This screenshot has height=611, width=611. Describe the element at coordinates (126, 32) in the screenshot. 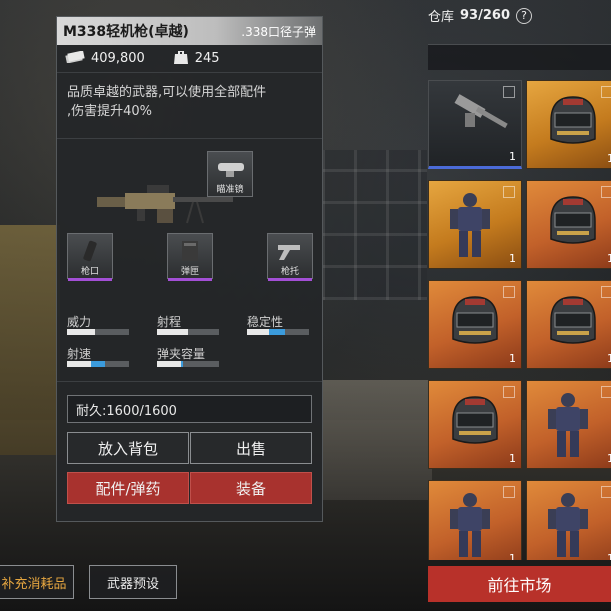

I see `item-name: M338轻机枪(卓越)` at that location.